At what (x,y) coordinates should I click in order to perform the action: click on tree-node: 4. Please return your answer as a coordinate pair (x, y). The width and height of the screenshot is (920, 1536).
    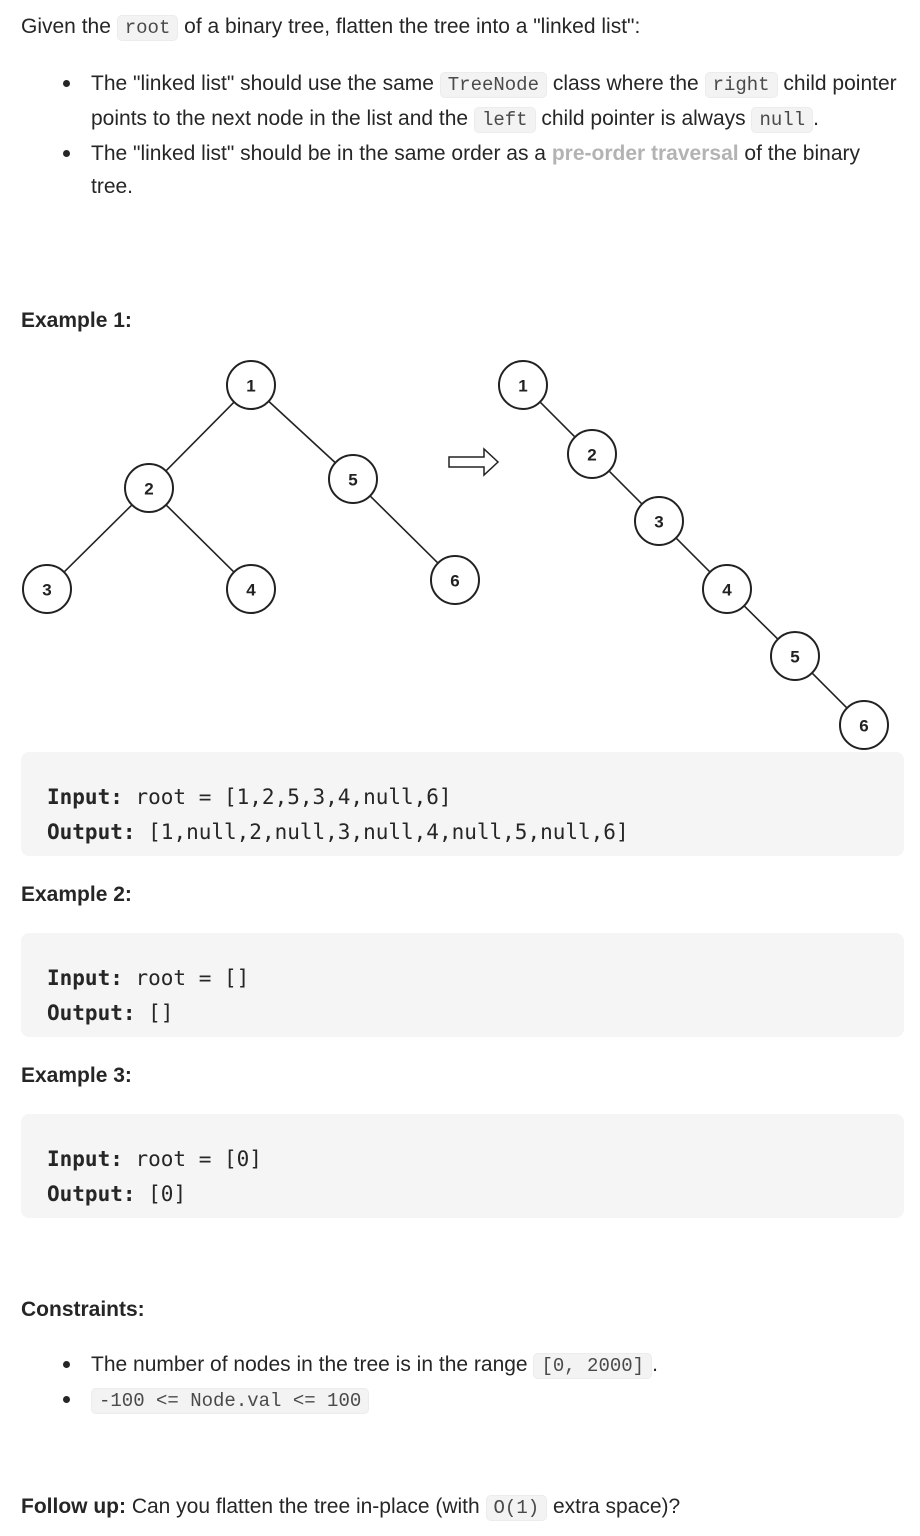
    Looking at the image, I should click on (251, 589).